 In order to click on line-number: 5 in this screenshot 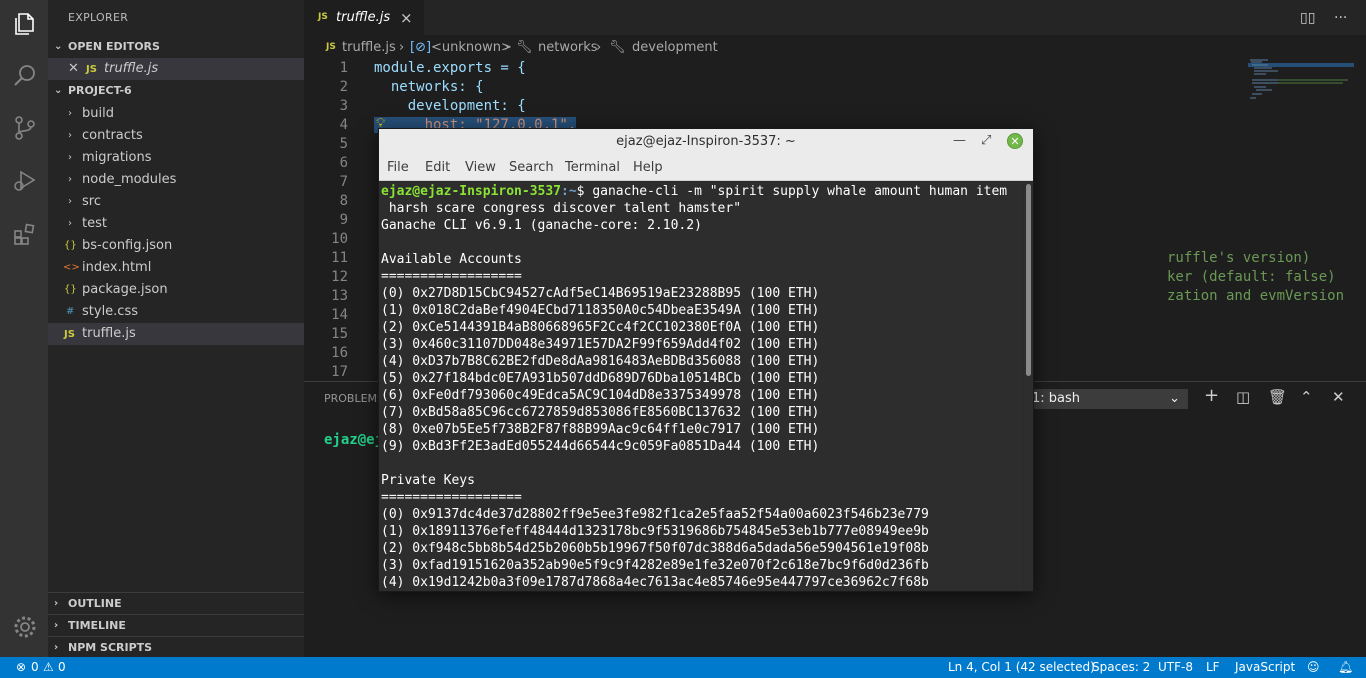, I will do `click(343, 144)`.